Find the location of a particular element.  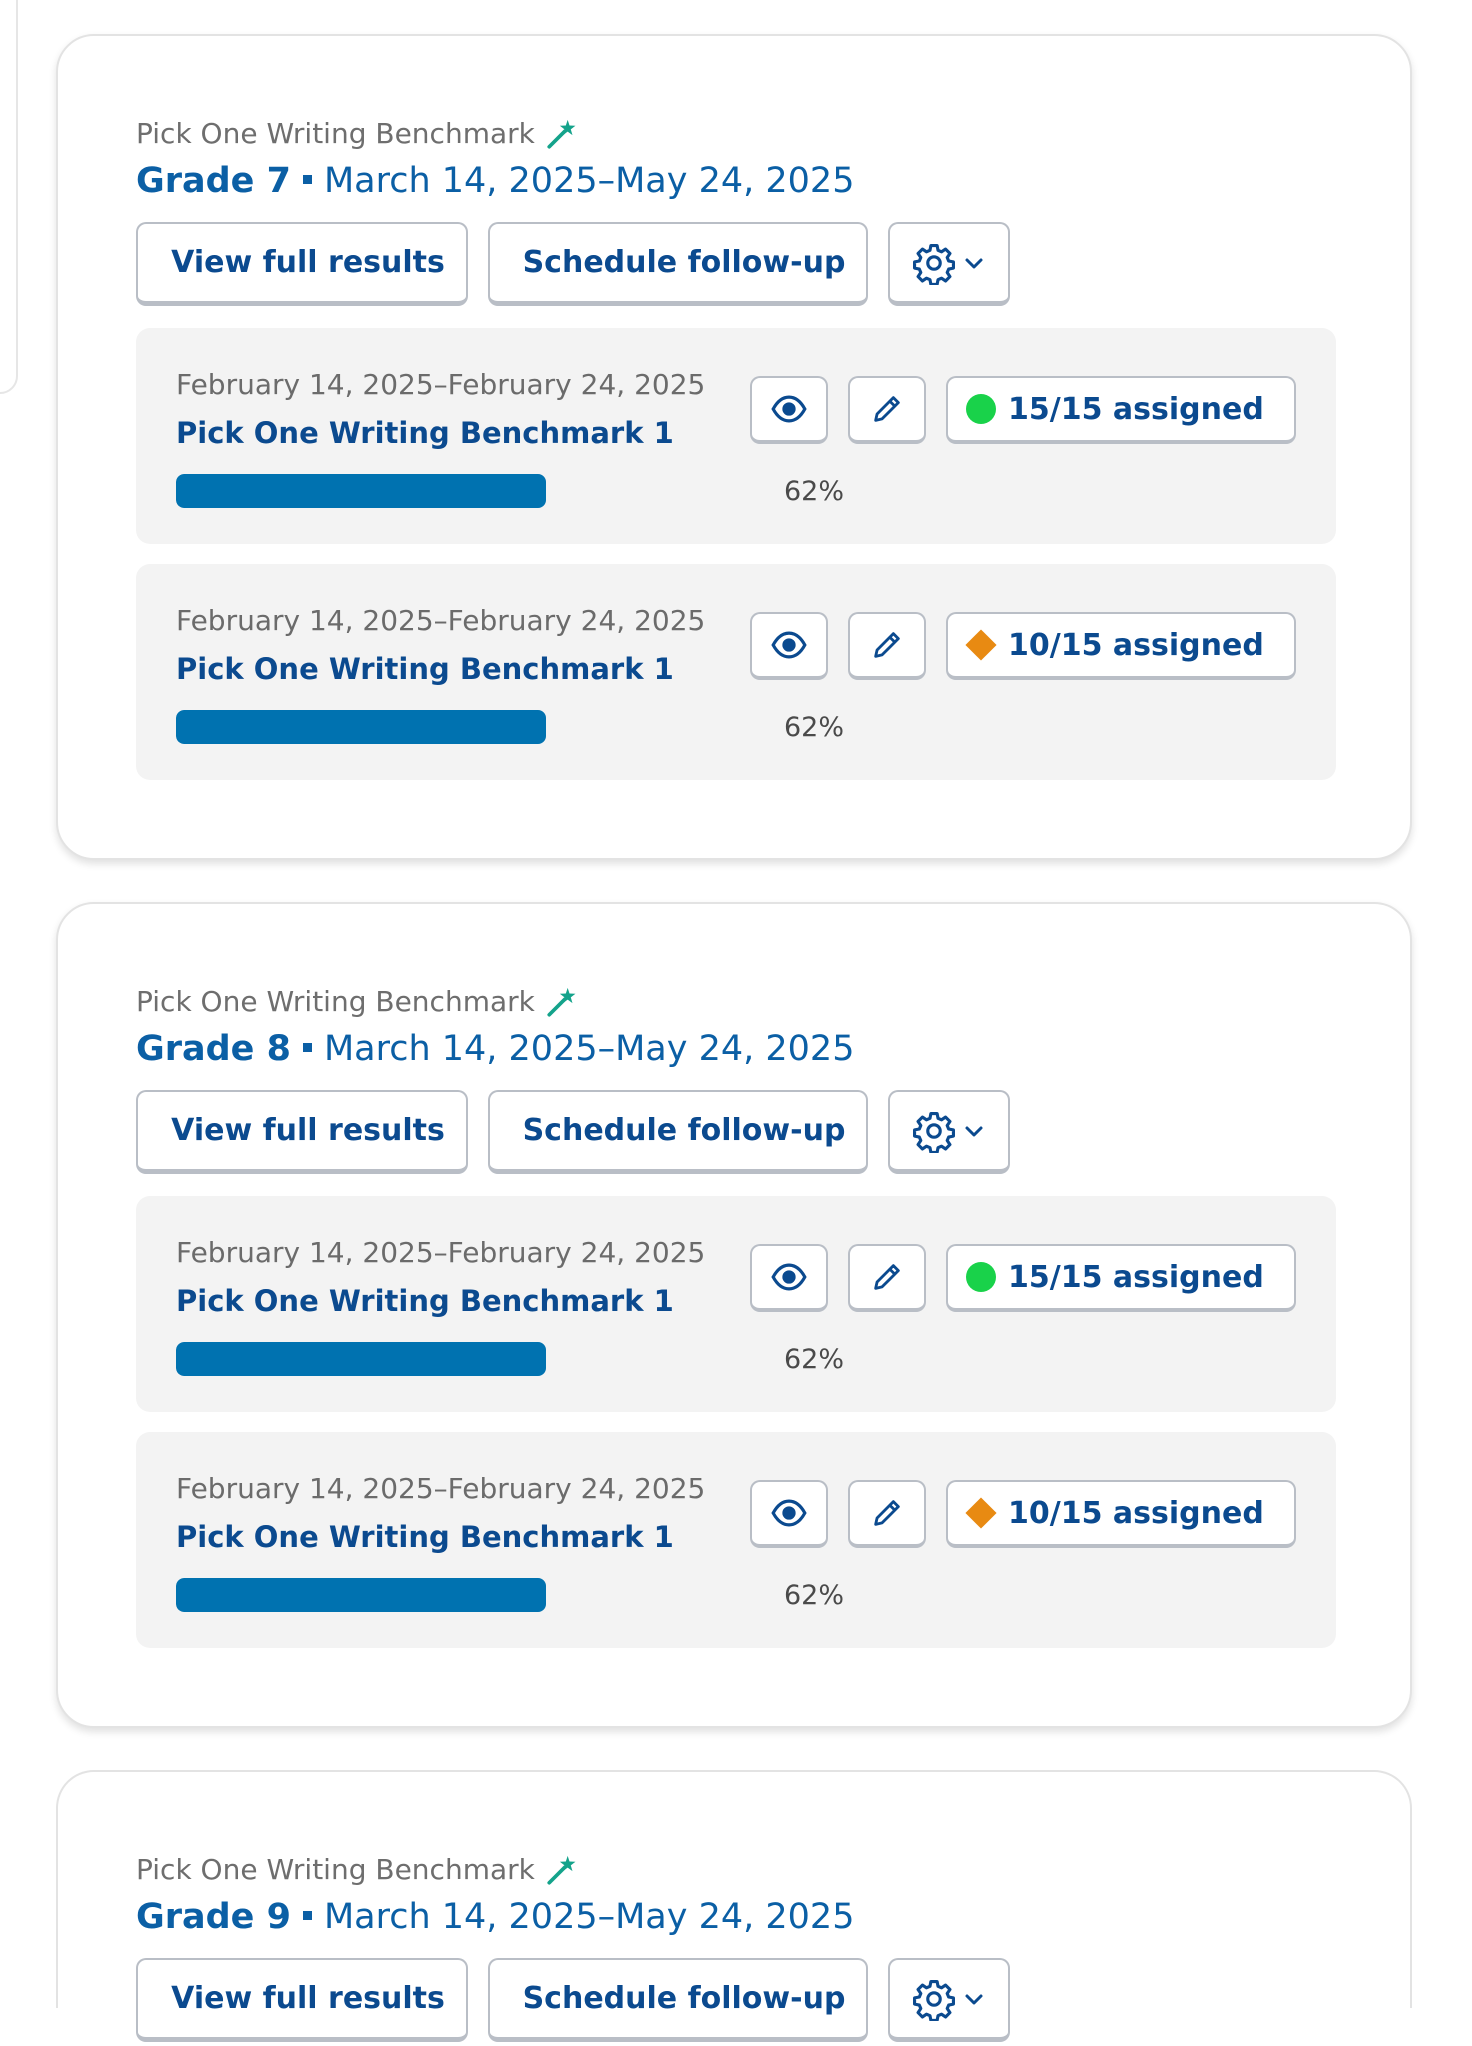

grade-label: Grade 7 is located at coordinates (213, 181).